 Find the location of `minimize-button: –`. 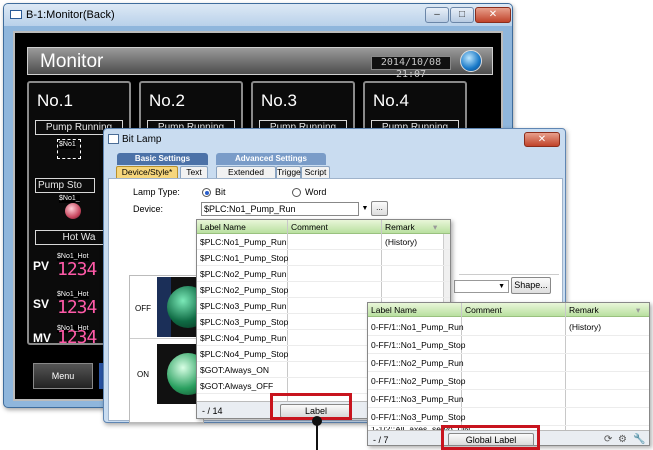

minimize-button: – is located at coordinates (437, 15).